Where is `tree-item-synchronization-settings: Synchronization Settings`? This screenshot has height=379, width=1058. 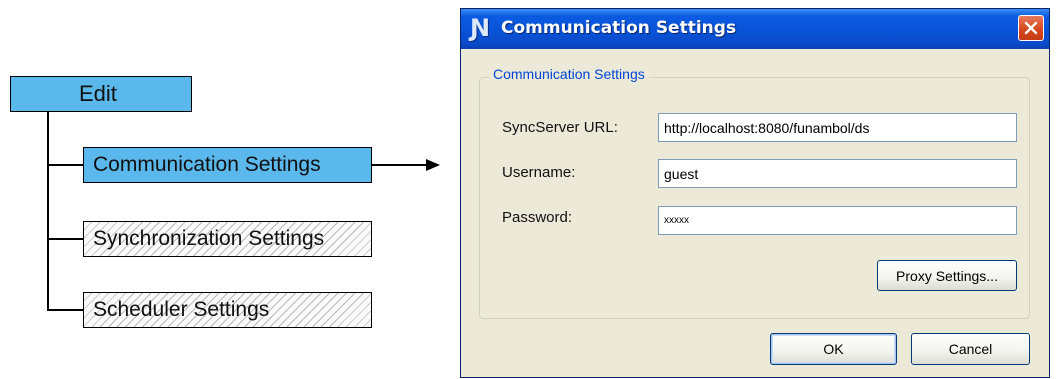
tree-item-synchronization-settings: Synchronization Settings is located at coordinates (227, 239).